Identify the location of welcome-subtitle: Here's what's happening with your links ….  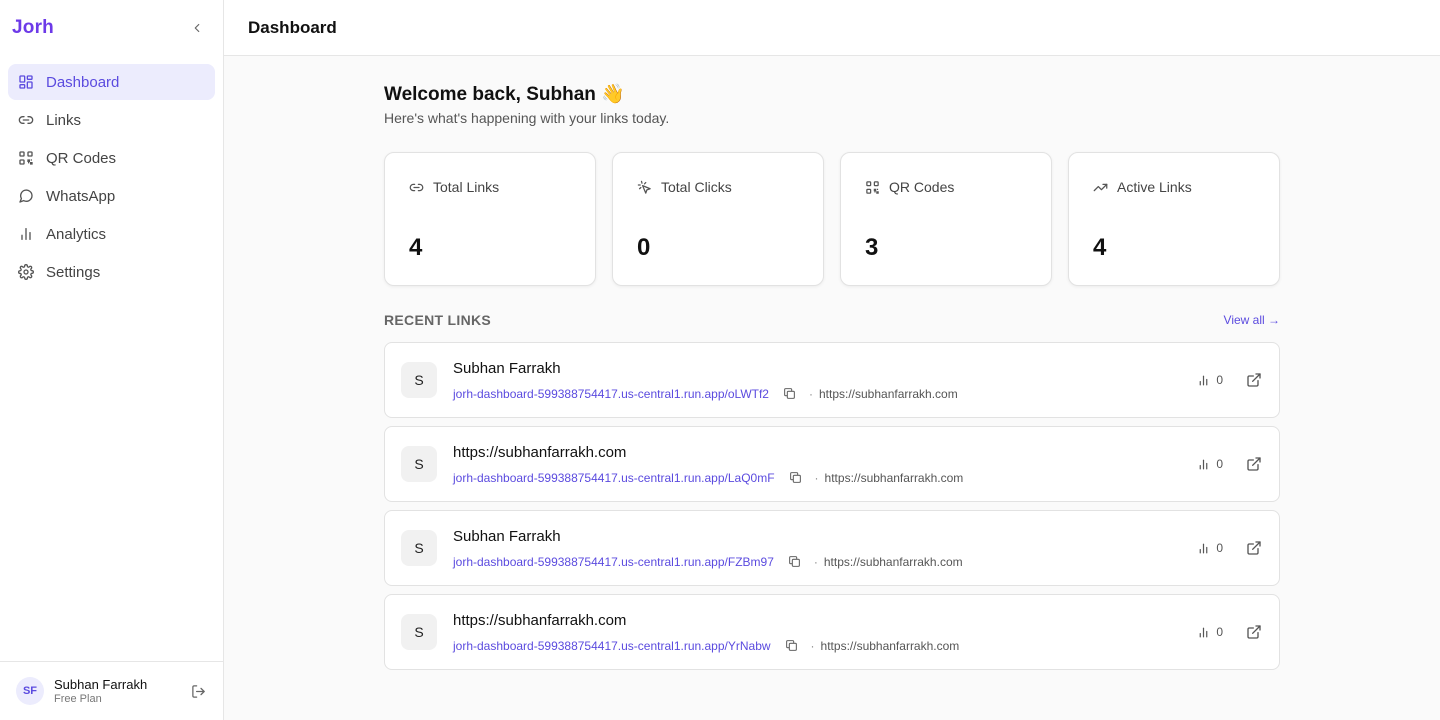
(527, 118).